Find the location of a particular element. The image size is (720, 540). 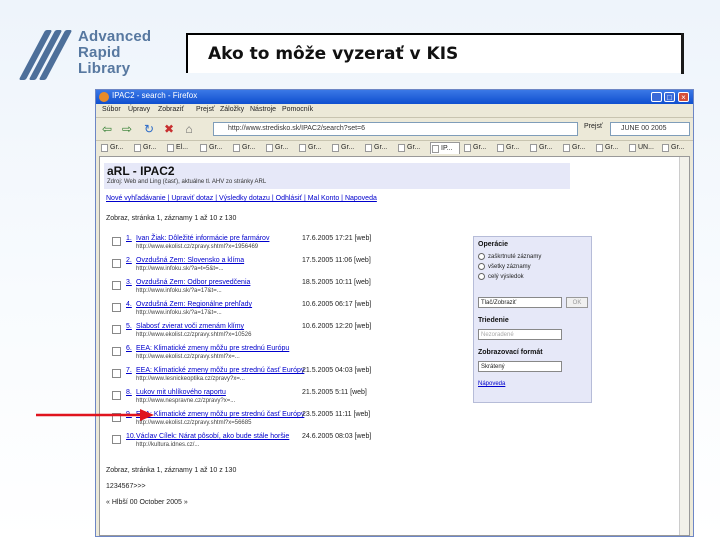

help-link: Nápoveda is located at coordinates (491, 384).